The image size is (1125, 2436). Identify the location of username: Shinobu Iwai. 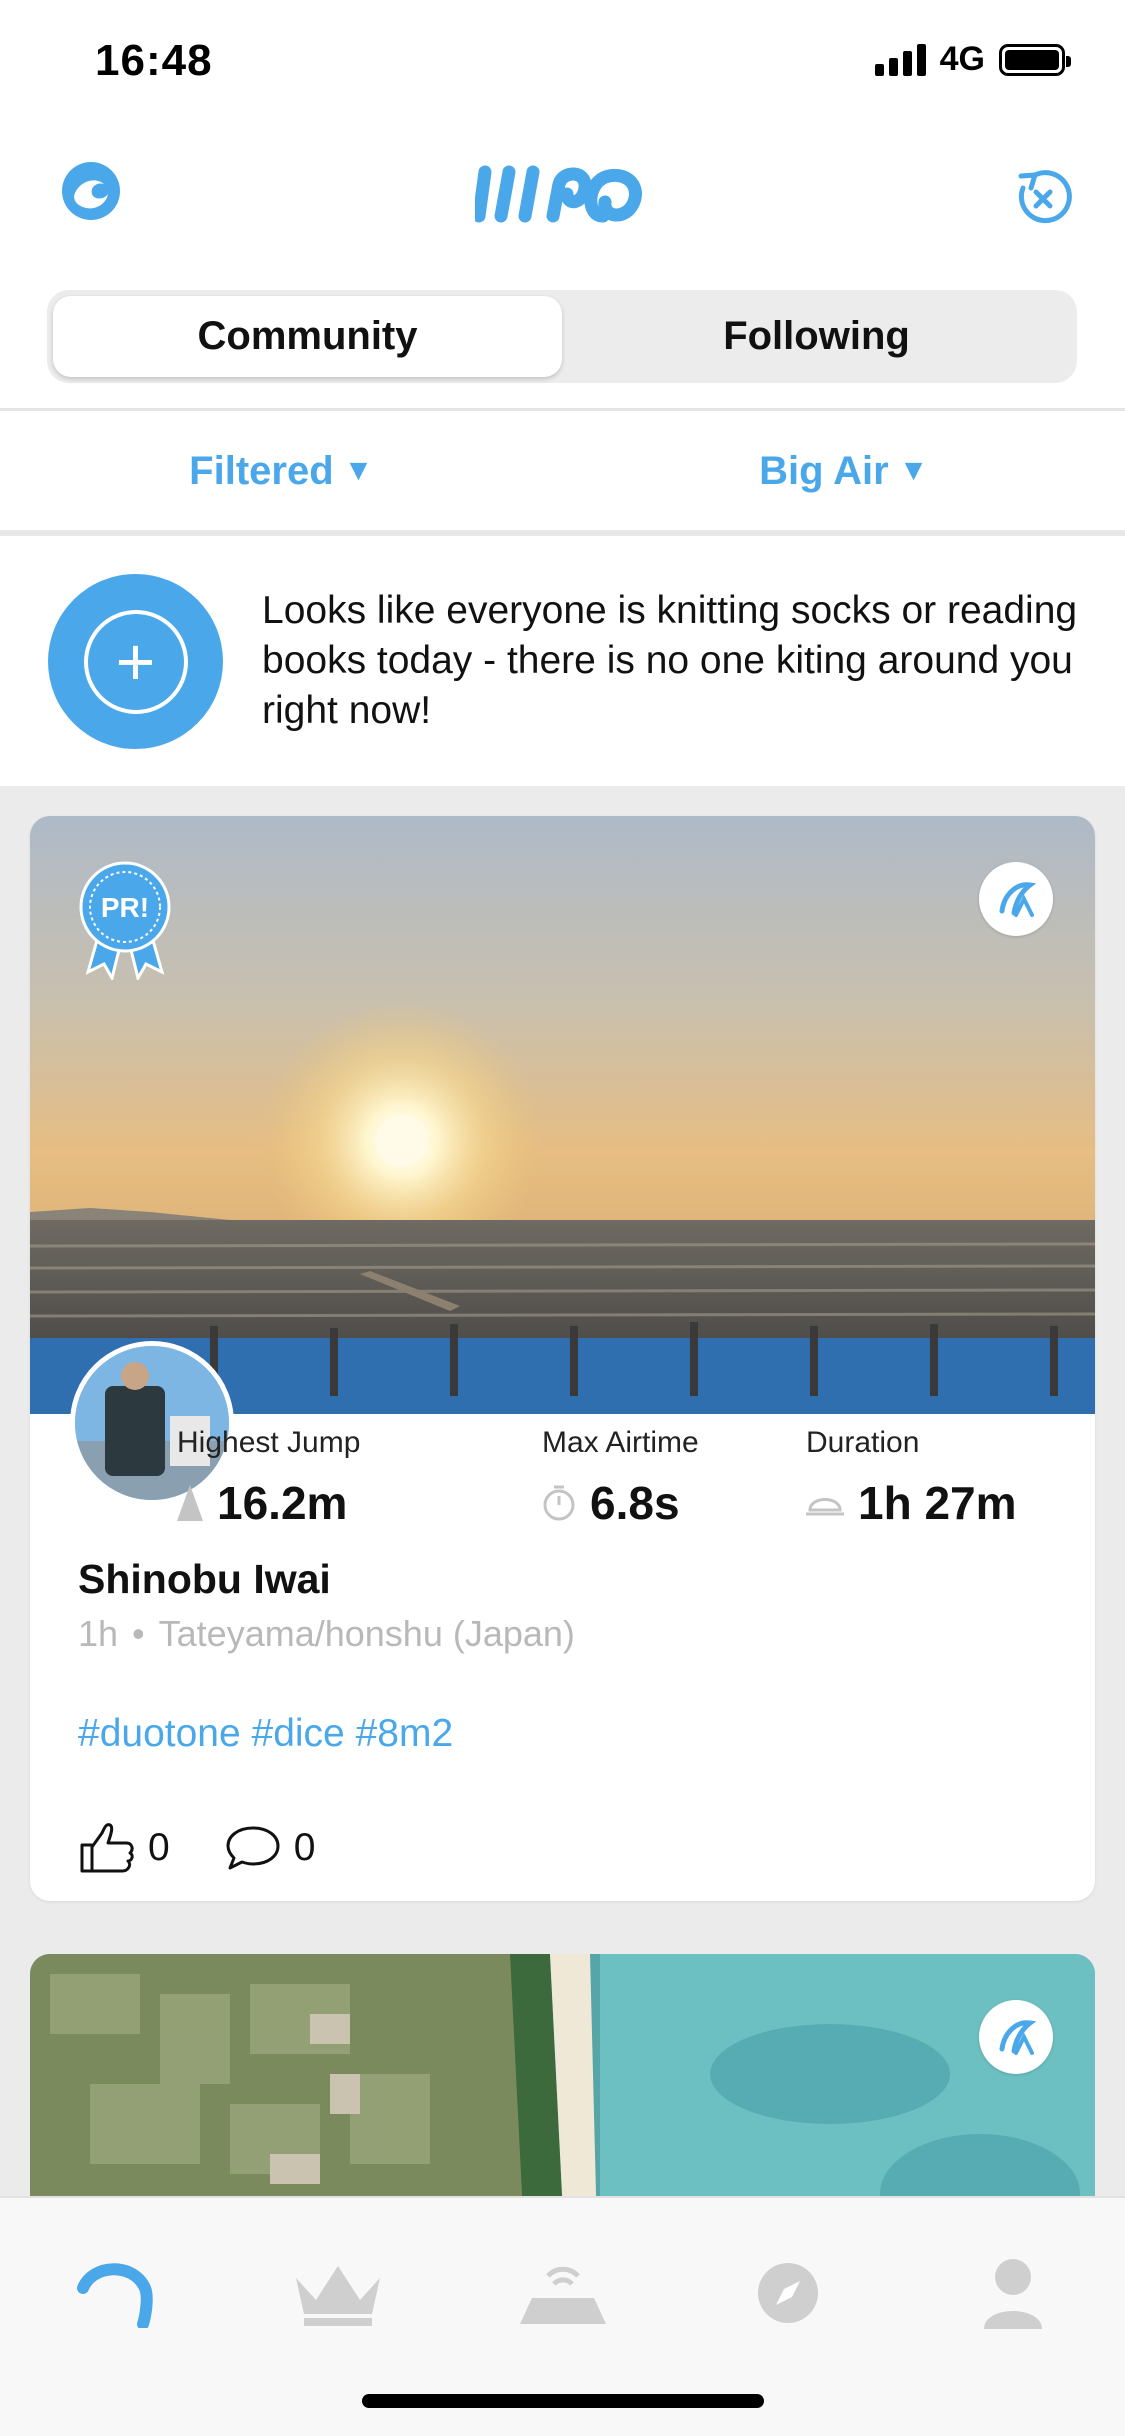
(204, 1579).